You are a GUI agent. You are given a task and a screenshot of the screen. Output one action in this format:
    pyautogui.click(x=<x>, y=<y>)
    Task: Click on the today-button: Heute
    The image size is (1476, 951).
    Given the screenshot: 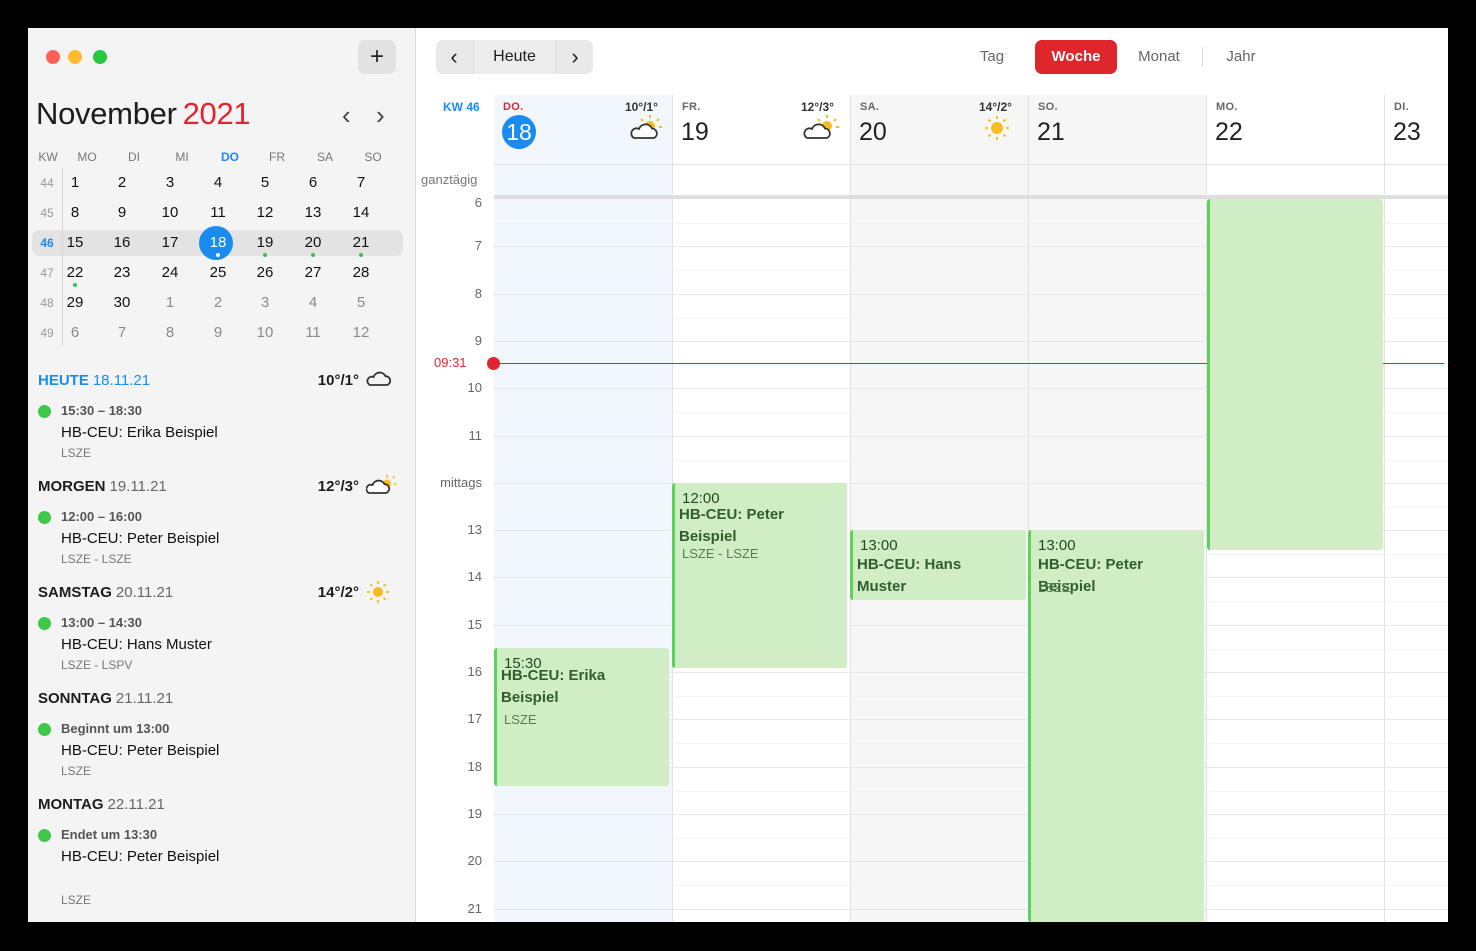 What is the action you would take?
    pyautogui.click(x=514, y=57)
    